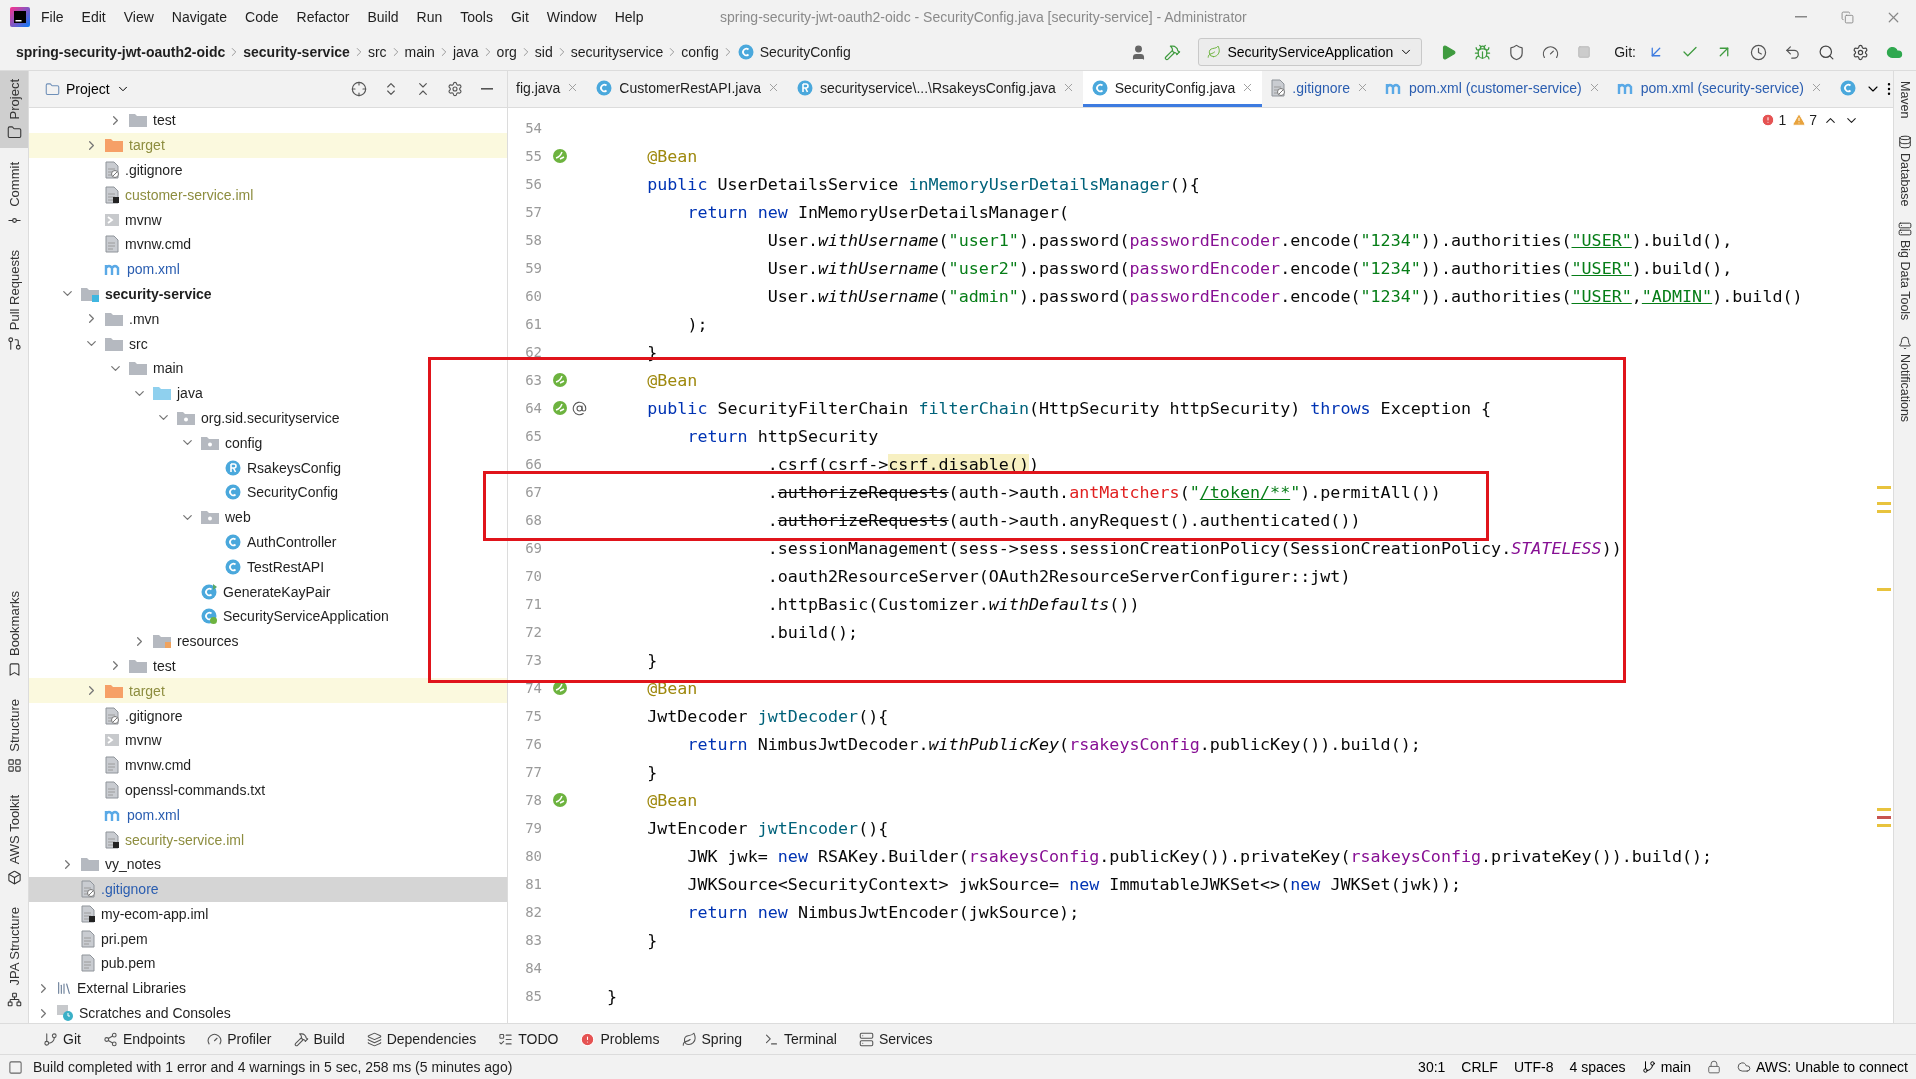 This screenshot has width=1916, height=1079. What do you see at coordinates (528, 1039) in the screenshot?
I see `tool-window-button: TODO` at bounding box center [528, 1039].